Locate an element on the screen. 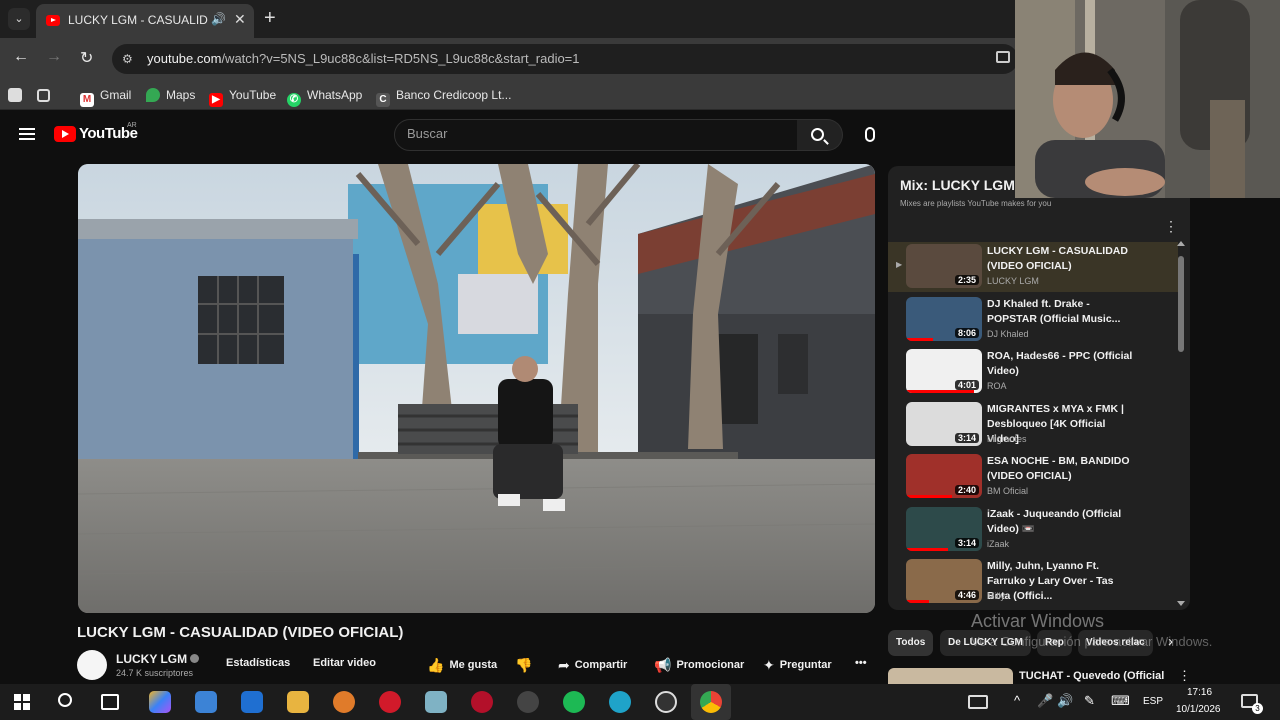  dislike-button: 👎 is located at coordinates (526, 665).